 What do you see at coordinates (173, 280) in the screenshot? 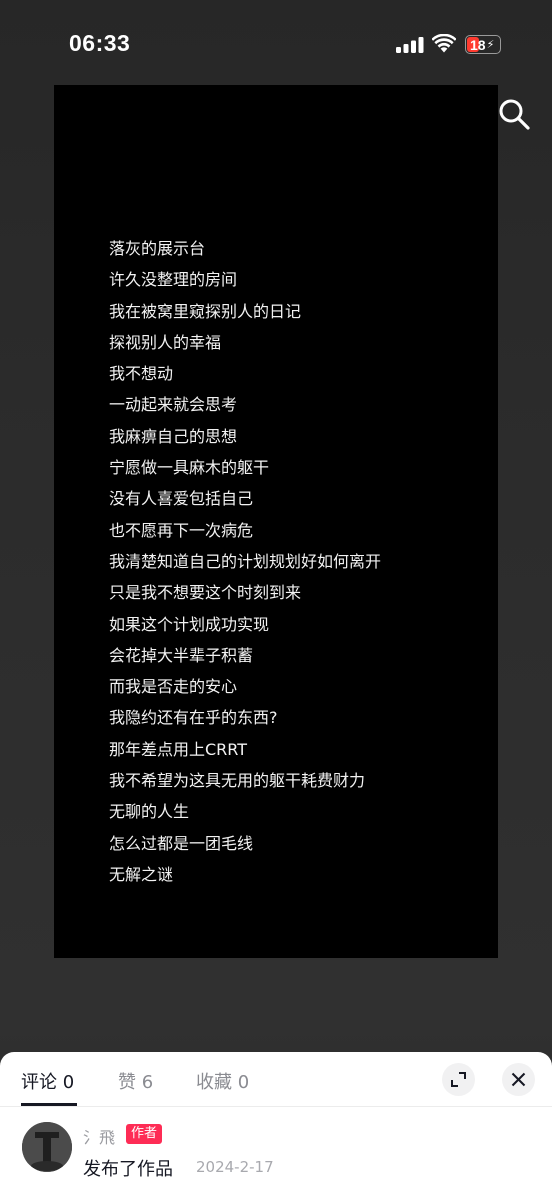
I see `poem-line: 许久没整理的房间` at bounding box center [173, 280].